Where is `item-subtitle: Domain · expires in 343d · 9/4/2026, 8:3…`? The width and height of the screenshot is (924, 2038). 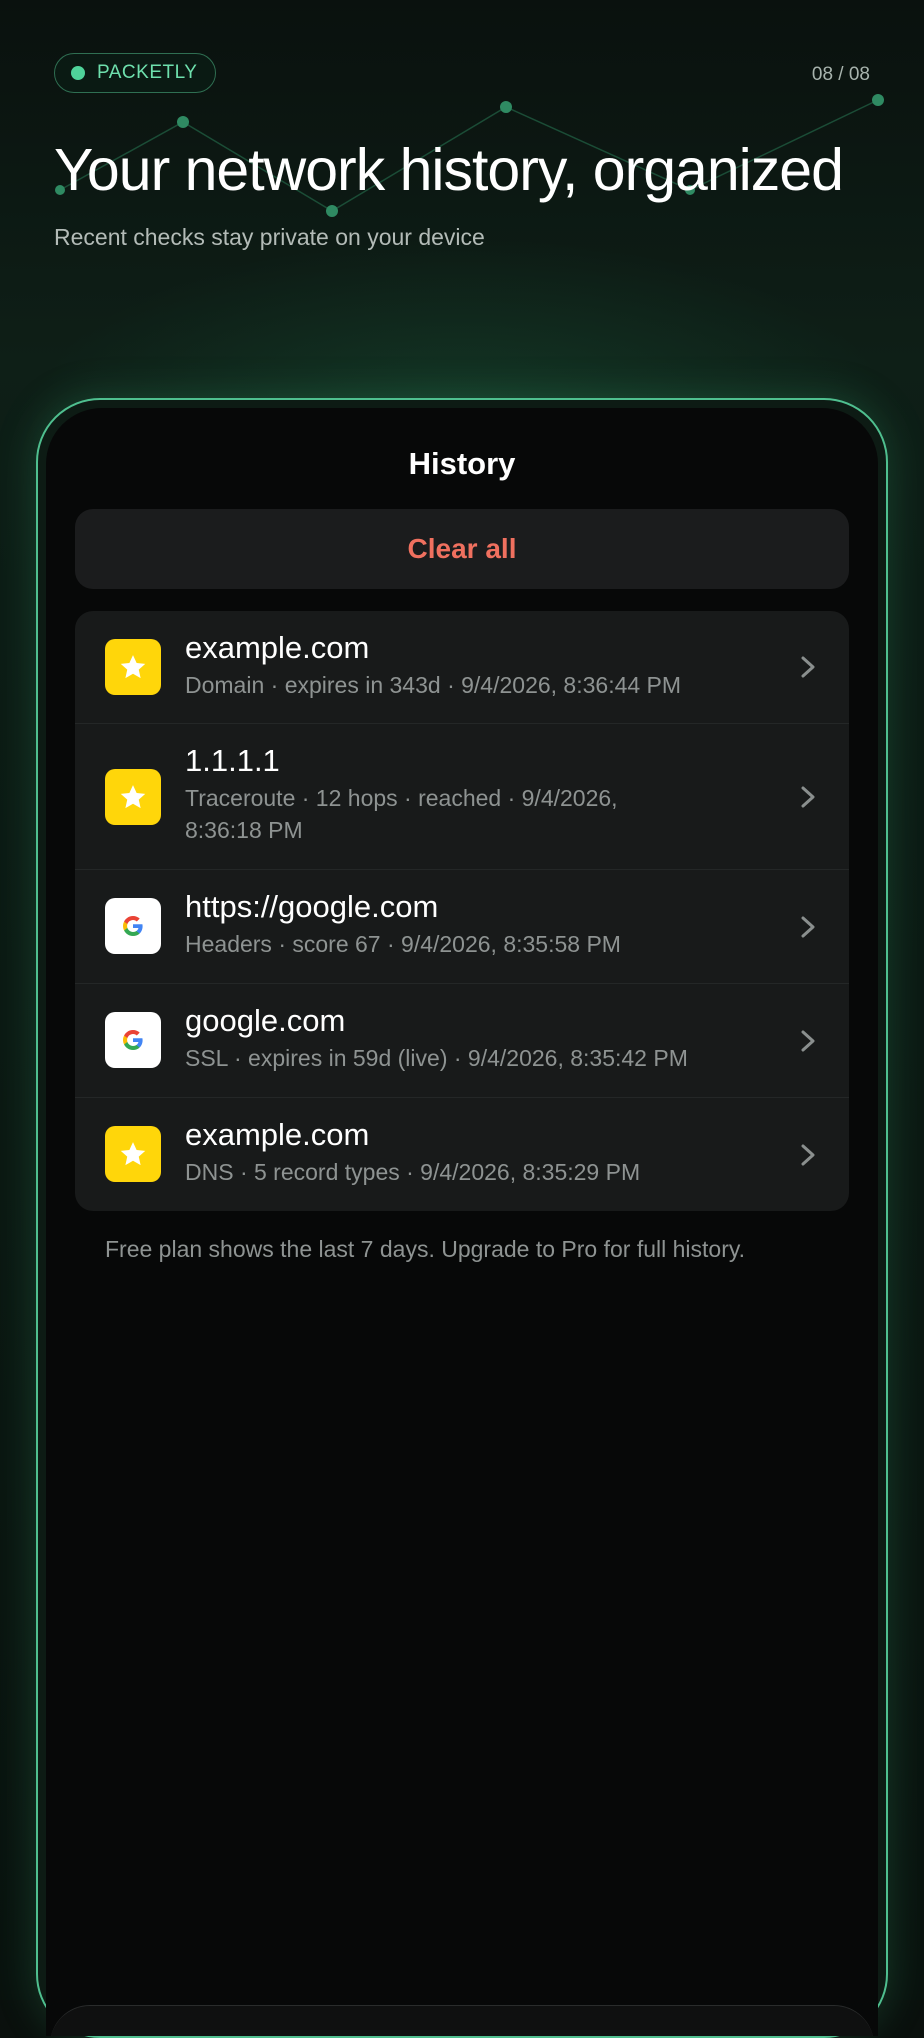 item-subtitle: Domain · expires in 343d · 9/4/2026, 8:3… is located at coordinates (433, 685).